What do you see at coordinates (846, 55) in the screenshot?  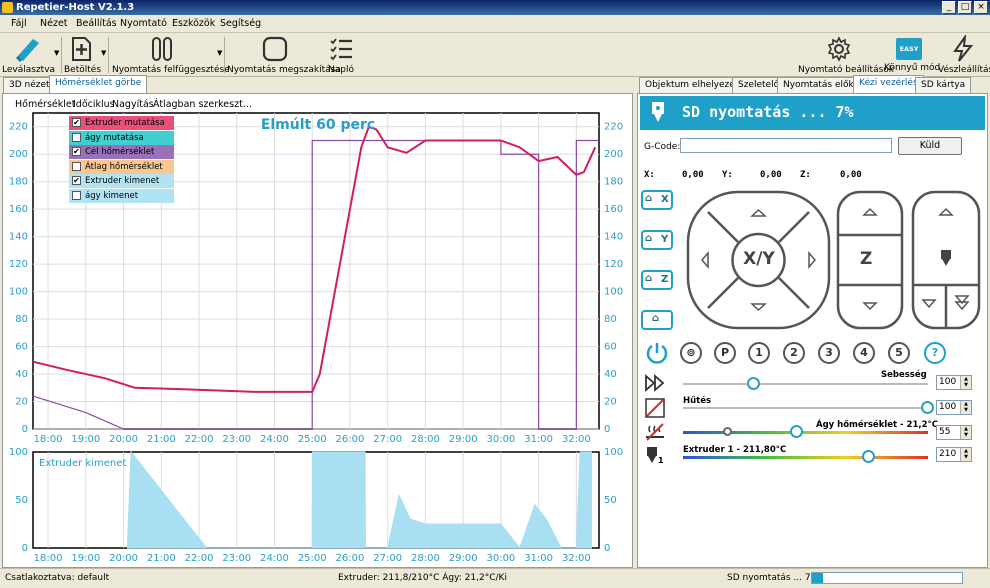 I see `printer-settings-button: Nyomtató beállítások` at bounding box center [846, 55].